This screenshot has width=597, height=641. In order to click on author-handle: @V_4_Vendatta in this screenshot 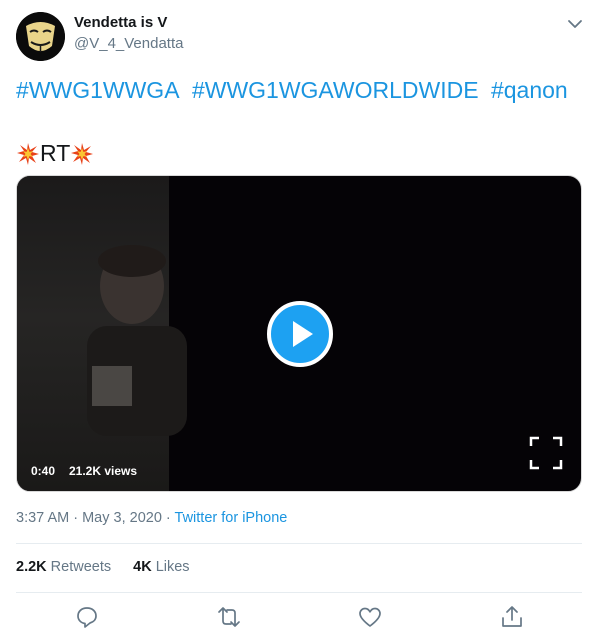, I will do `click(128, 43)`.